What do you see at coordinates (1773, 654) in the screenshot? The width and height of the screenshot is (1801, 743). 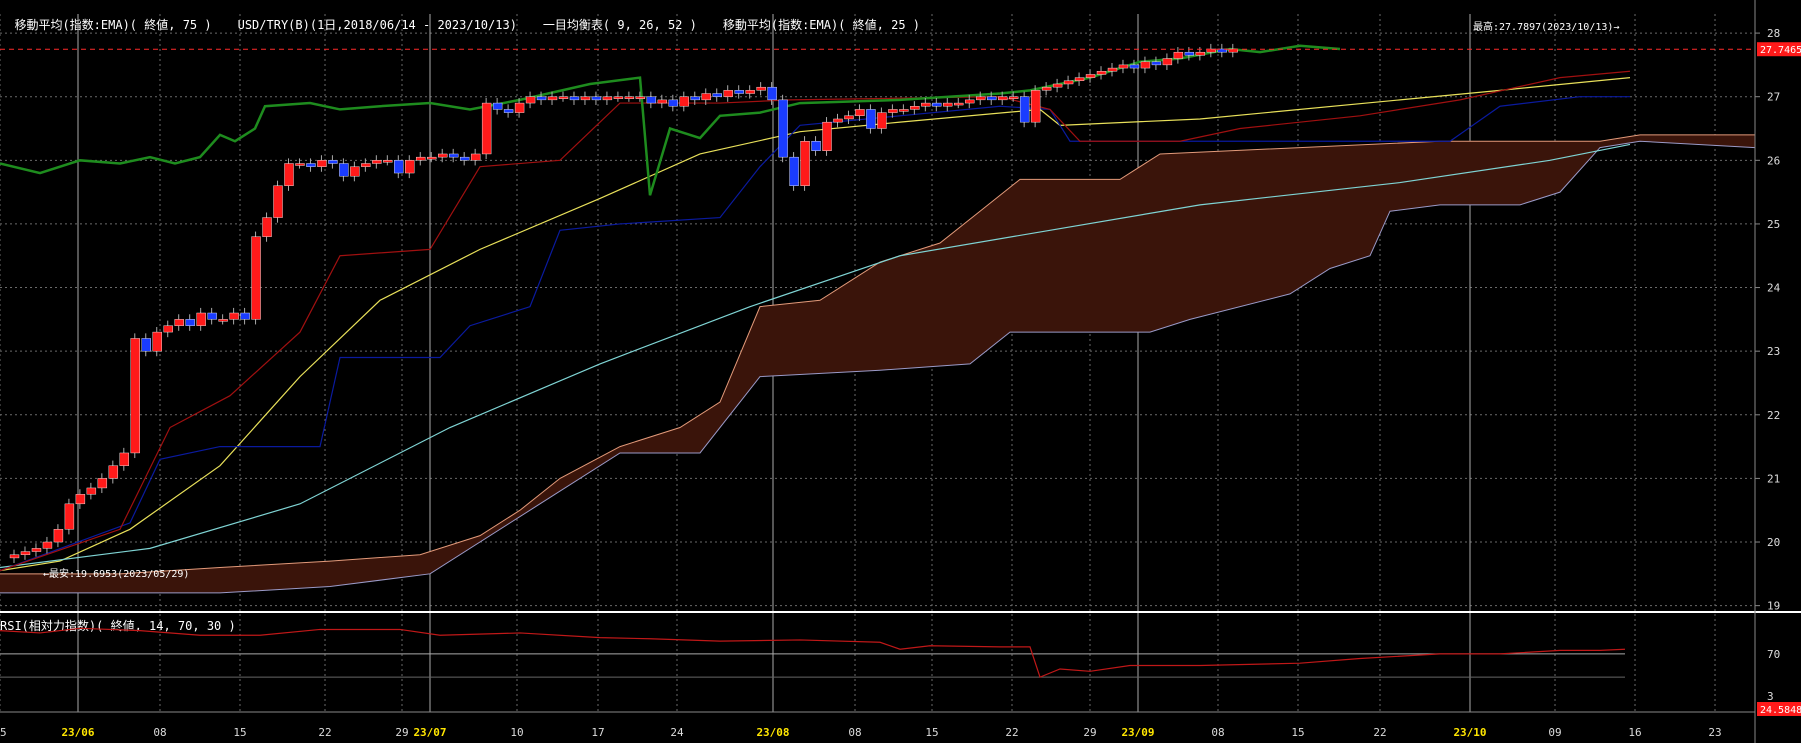 I see `rsi-level-label: 70` at bounding box center [1773, 654].